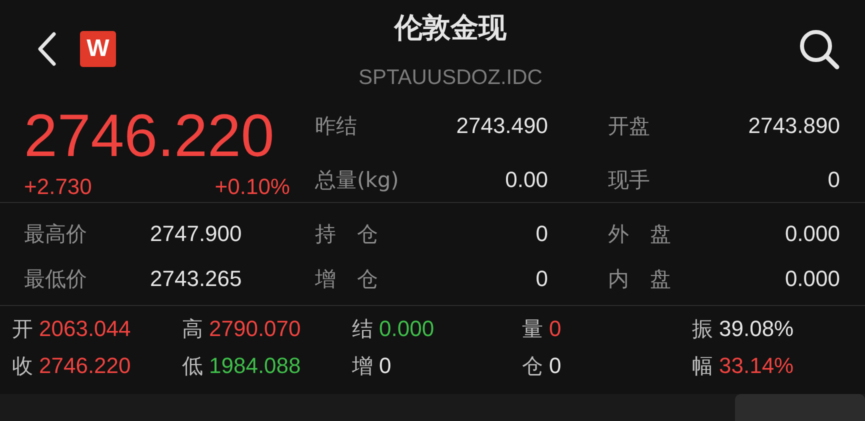 The height and width of the screenshot is (421, 865). I want to click on stat-label: 开盘, so click(629, 126).